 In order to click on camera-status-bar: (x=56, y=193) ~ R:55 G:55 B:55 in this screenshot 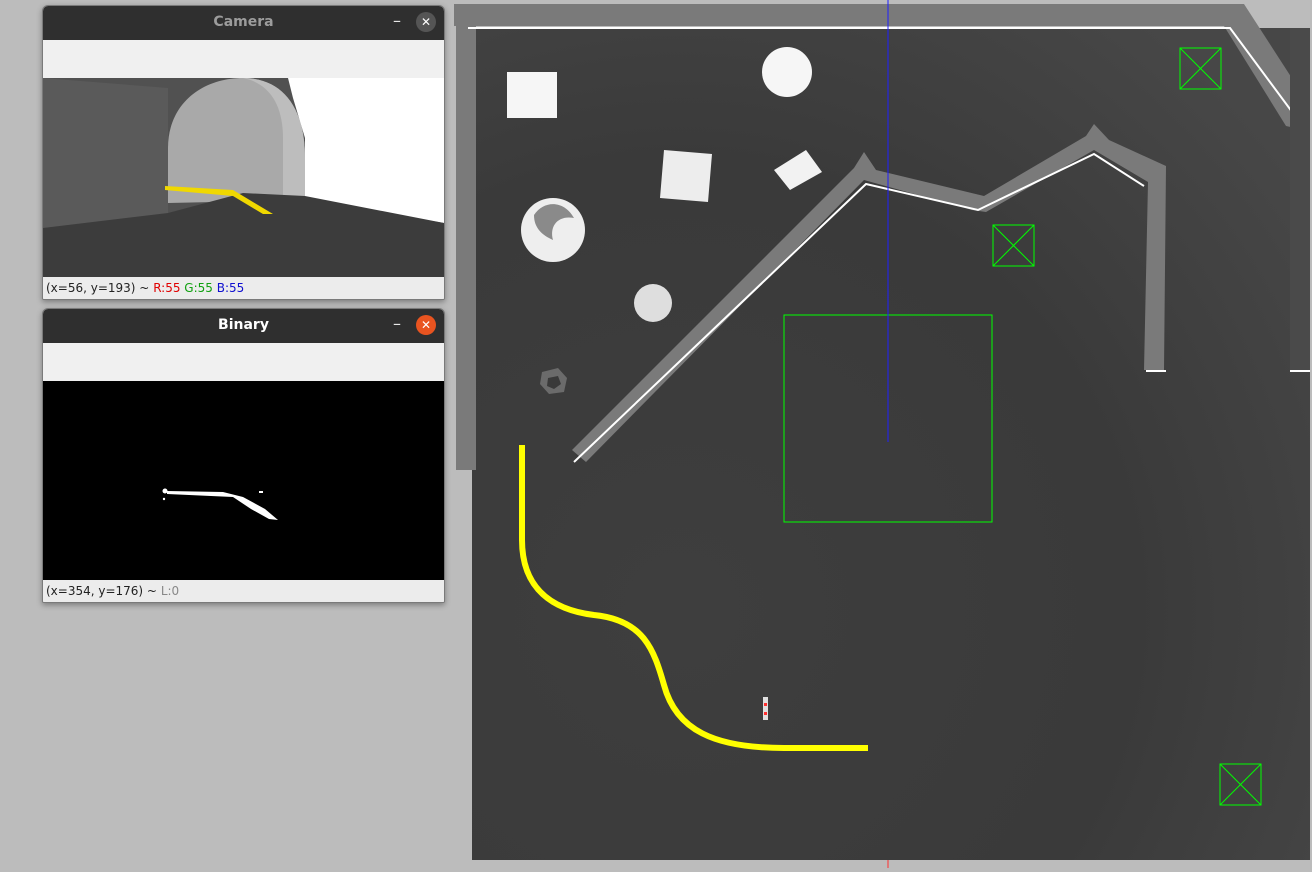, I will do `click(243, 288)`.